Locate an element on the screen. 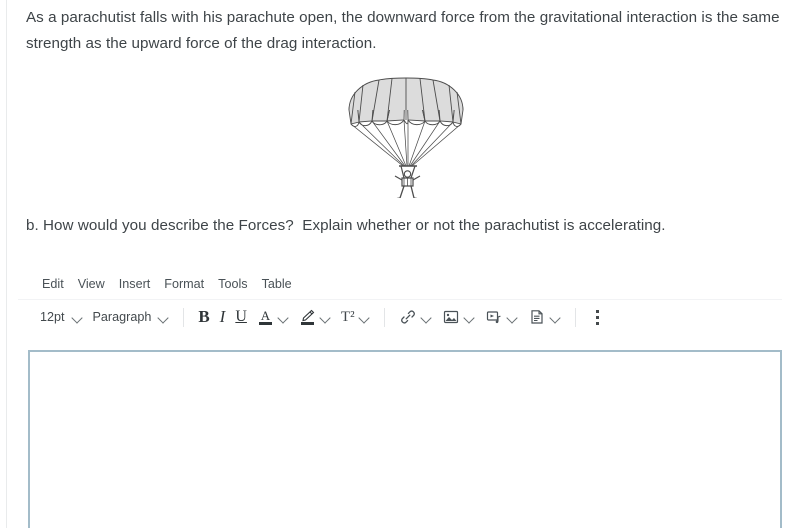 The width and height of the screenshot is (800, 528). highlight-color-button is located at coordinates (315, 317).